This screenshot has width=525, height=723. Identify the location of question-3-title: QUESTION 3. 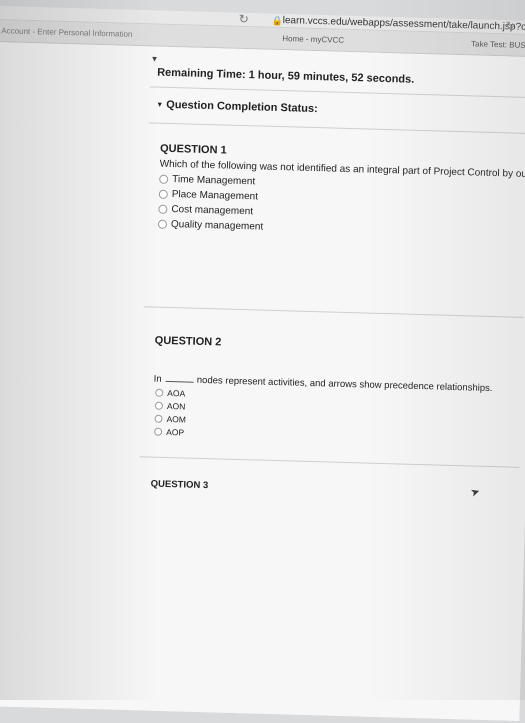
(179, 485).